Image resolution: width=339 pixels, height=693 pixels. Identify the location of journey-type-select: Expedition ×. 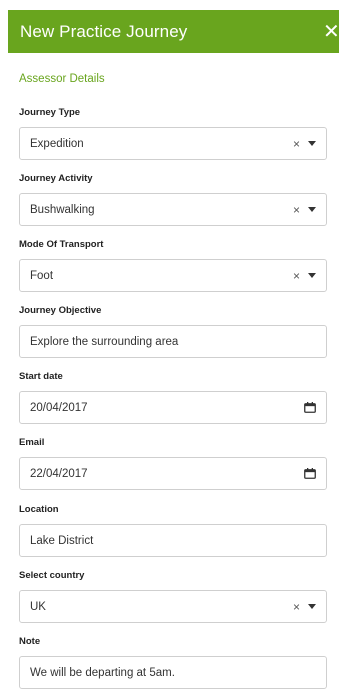
(173, 143).